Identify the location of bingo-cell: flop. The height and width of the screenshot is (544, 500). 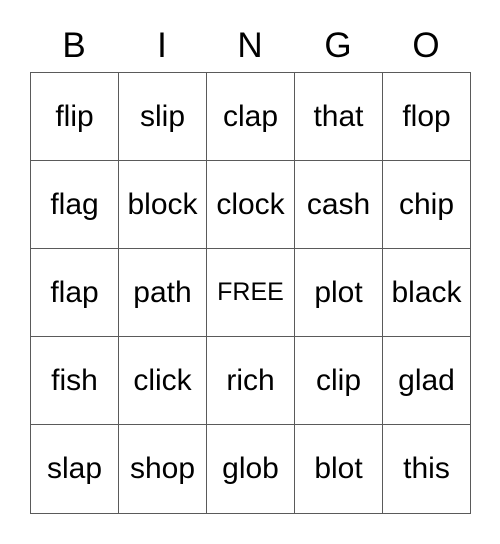
(427, 117).